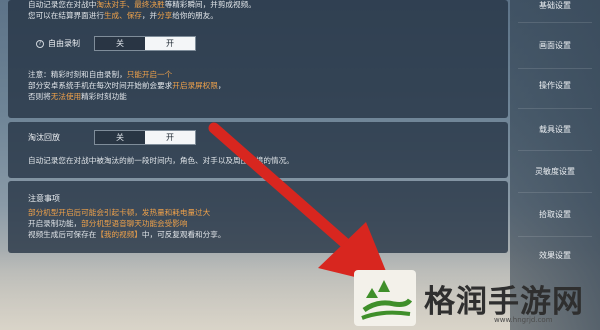 This screenshot has height=330, width=600. I want to click on sidebar-item-effects: 效果设置, so click(555, 255).